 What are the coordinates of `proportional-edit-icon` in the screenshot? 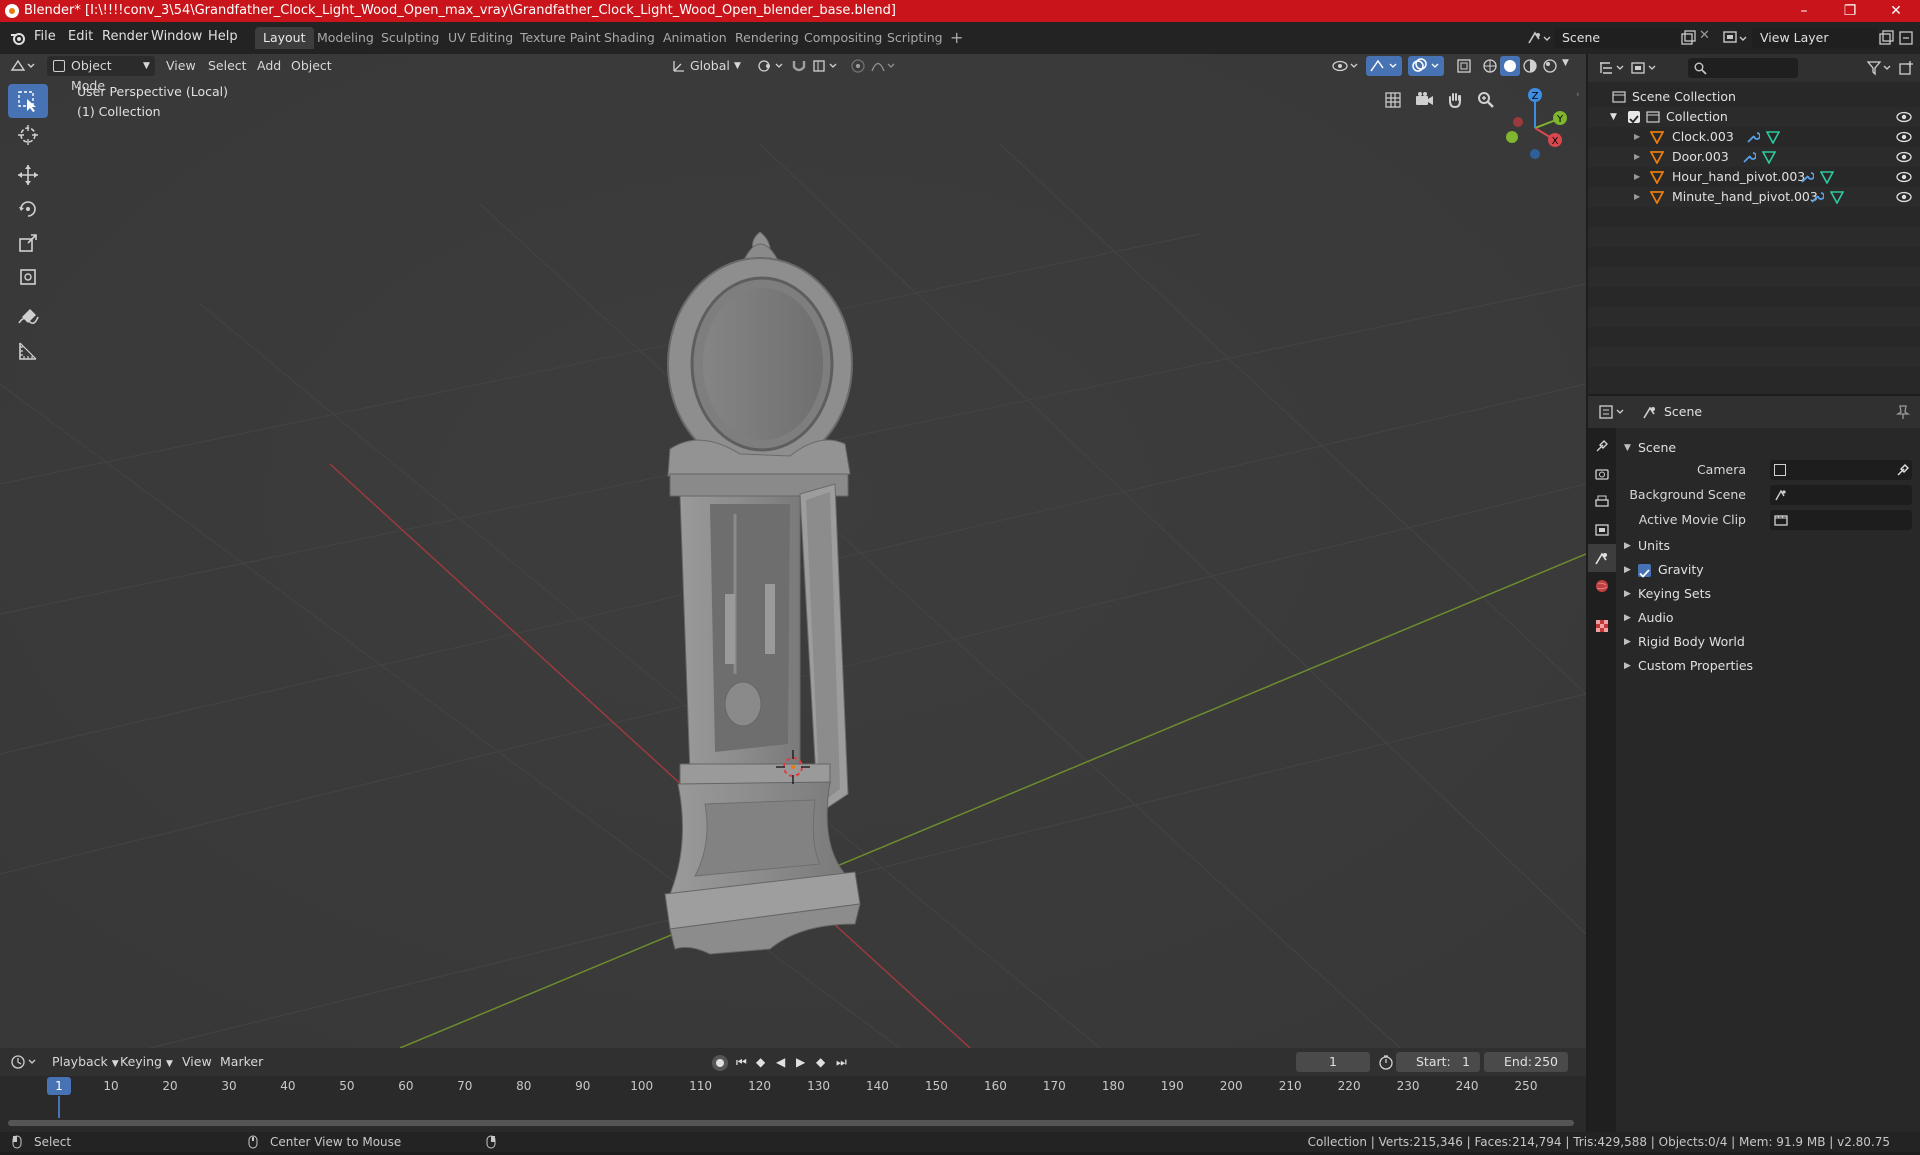 It's located at (858, 66).